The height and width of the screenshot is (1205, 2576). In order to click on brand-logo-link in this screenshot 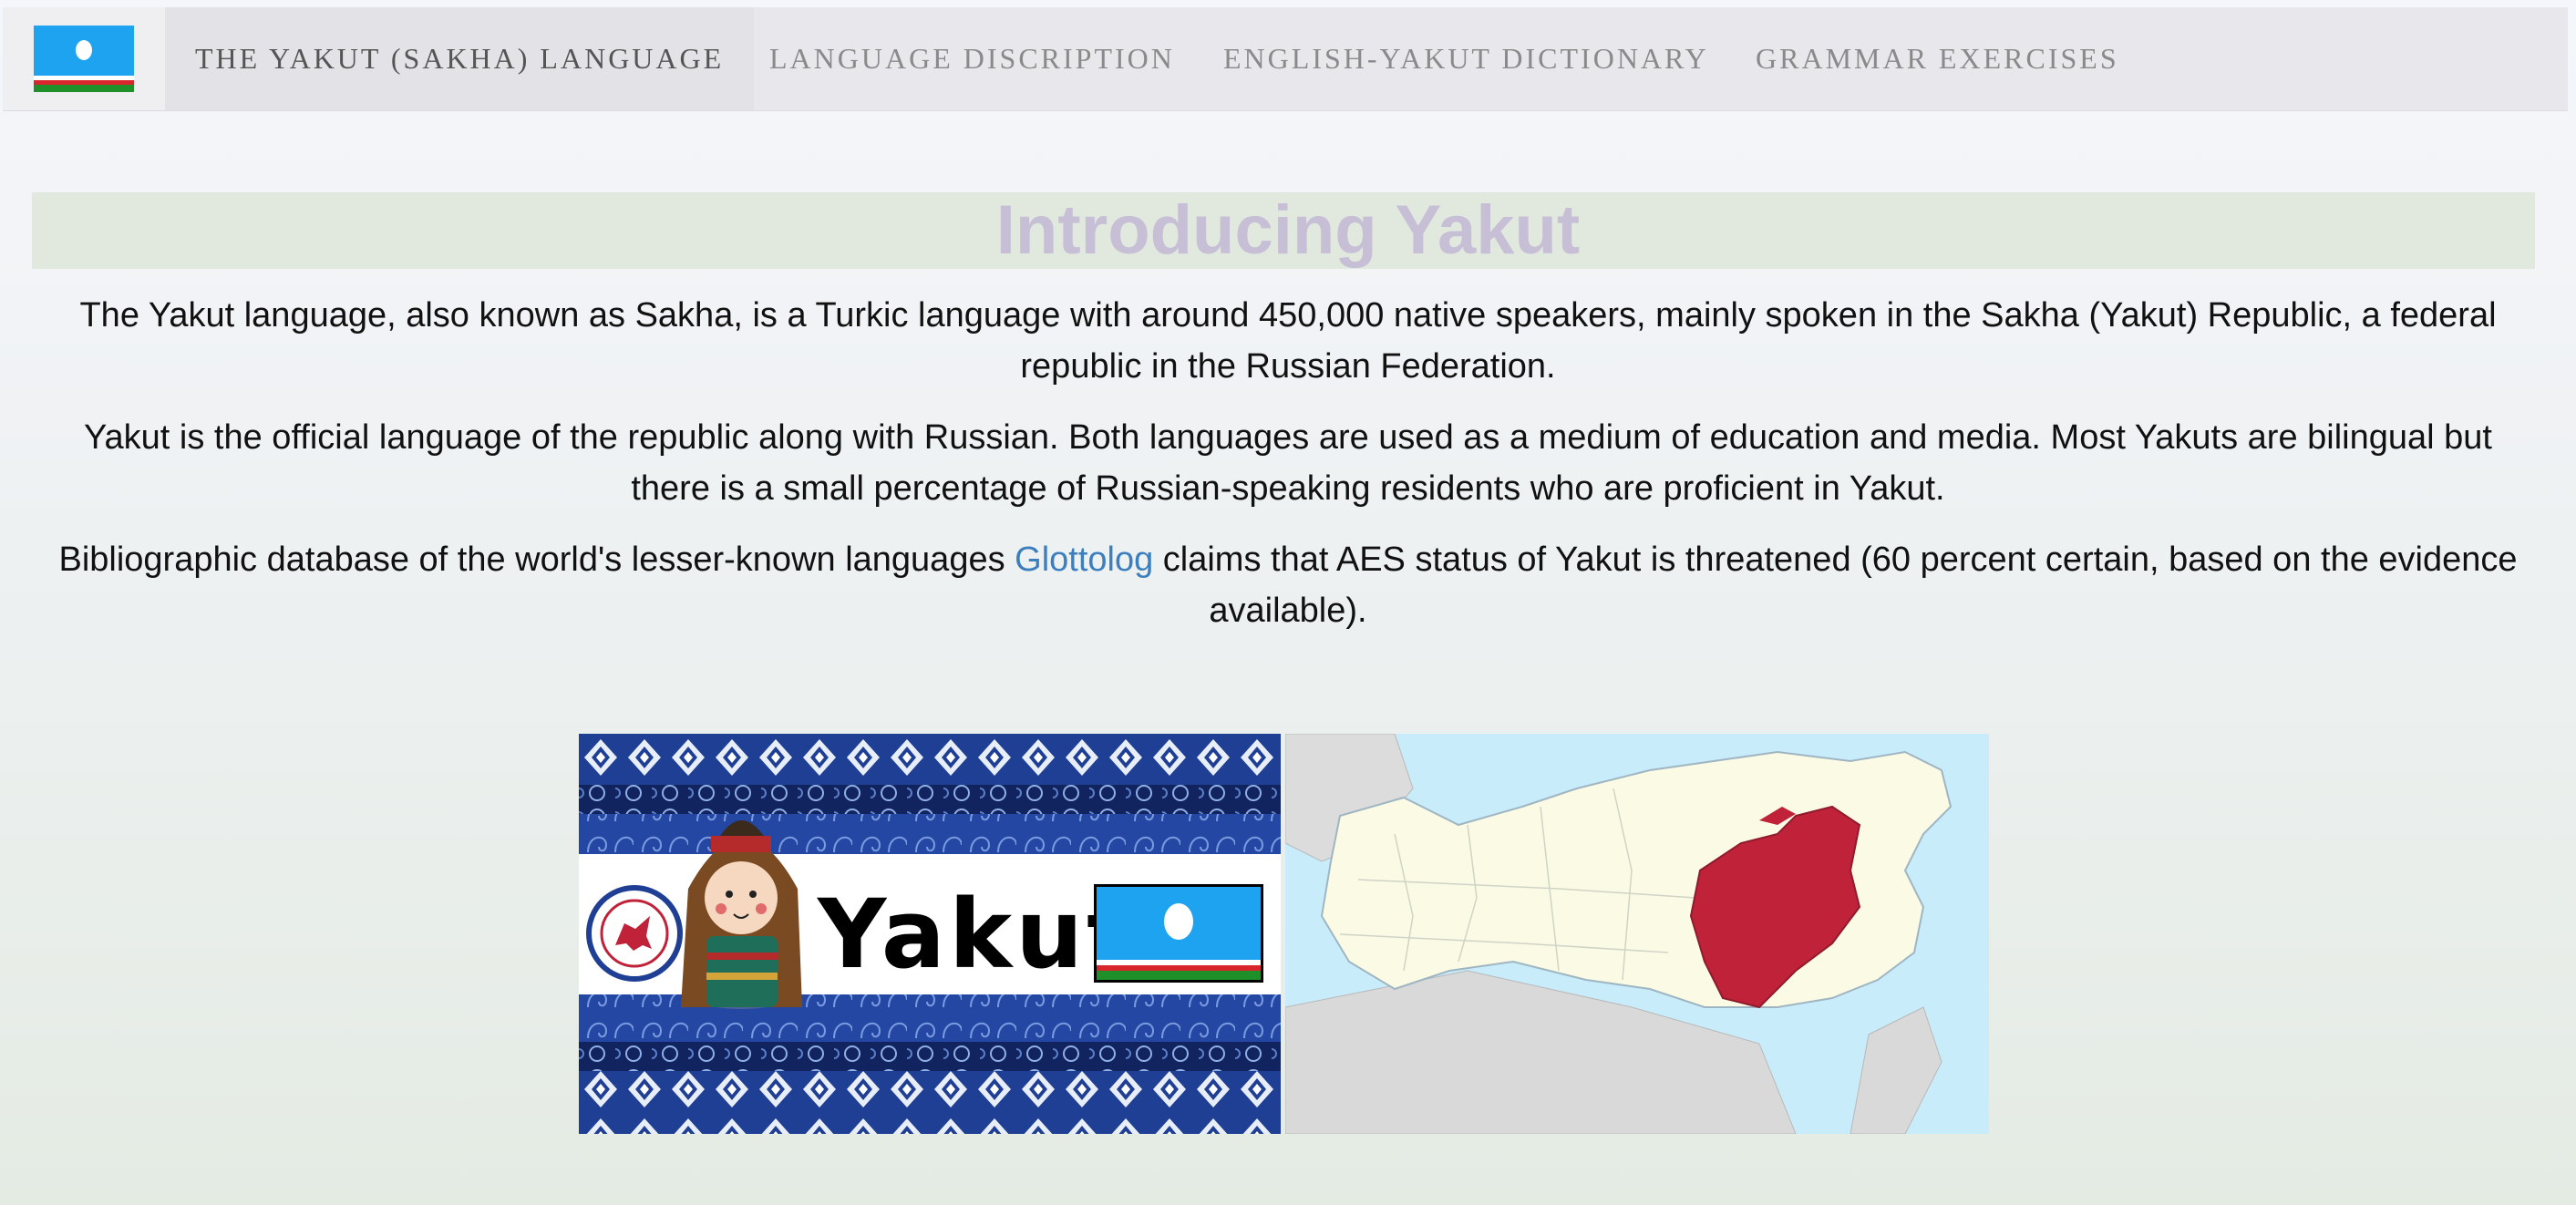, I will do `click(84, 59)`.